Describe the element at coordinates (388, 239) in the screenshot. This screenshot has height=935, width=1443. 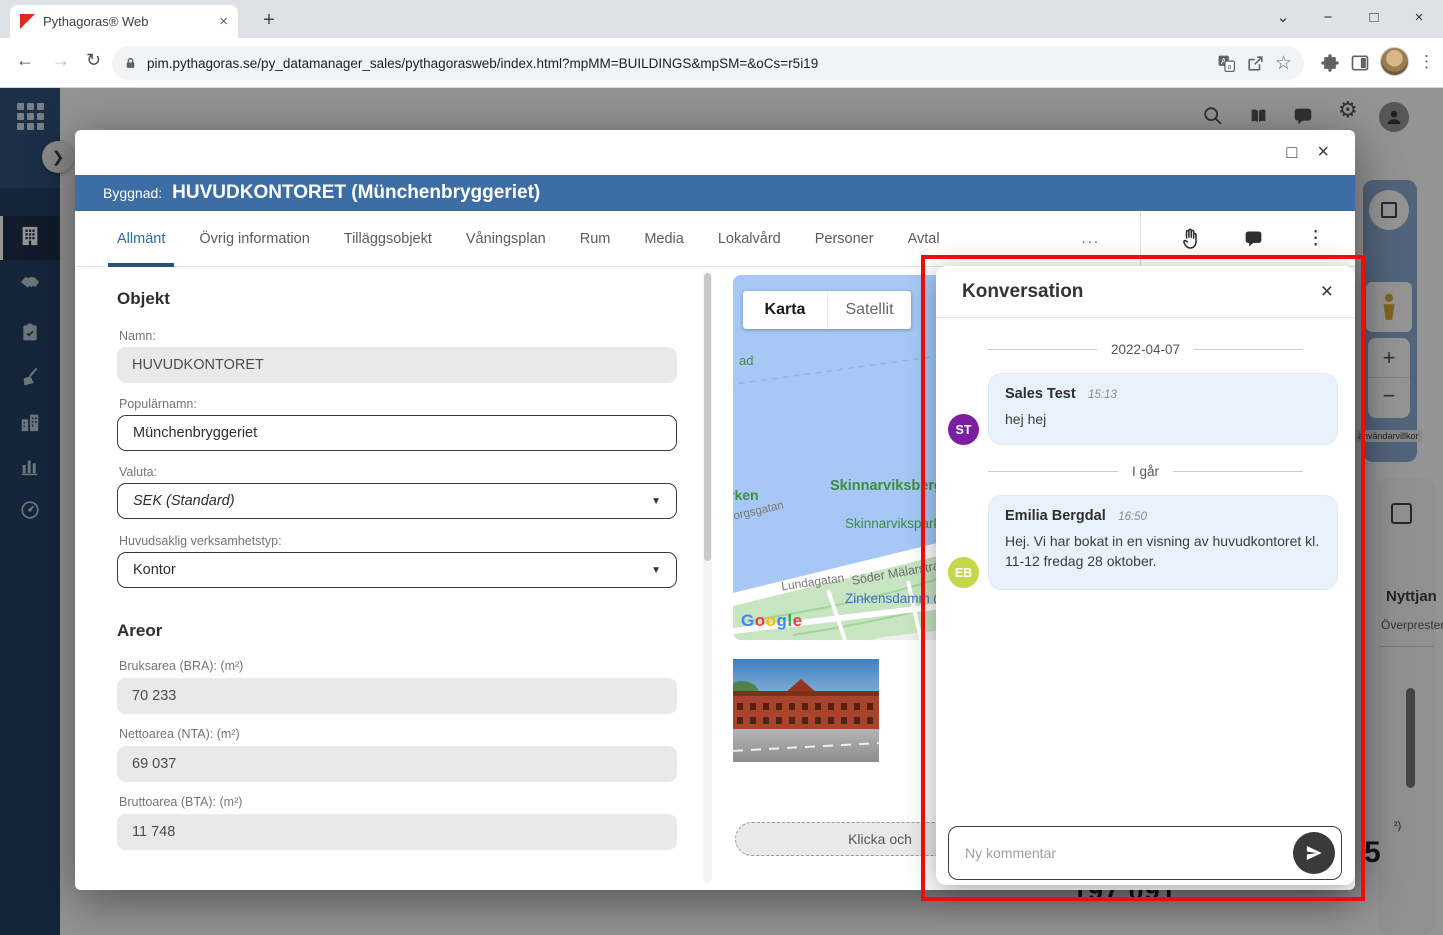
I see `tab-tillaggsobjekt: Tilläggsobjekt` at that location.